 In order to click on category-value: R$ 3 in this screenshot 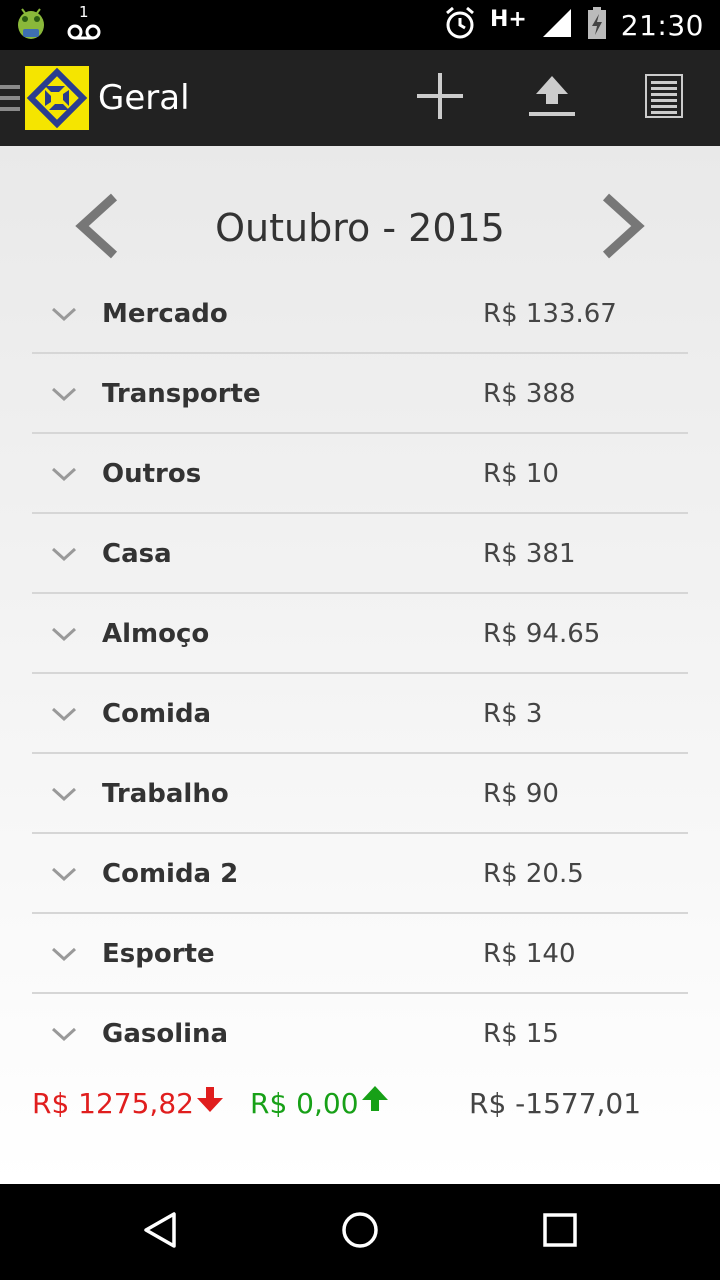, I will do `click(513, 714)`.